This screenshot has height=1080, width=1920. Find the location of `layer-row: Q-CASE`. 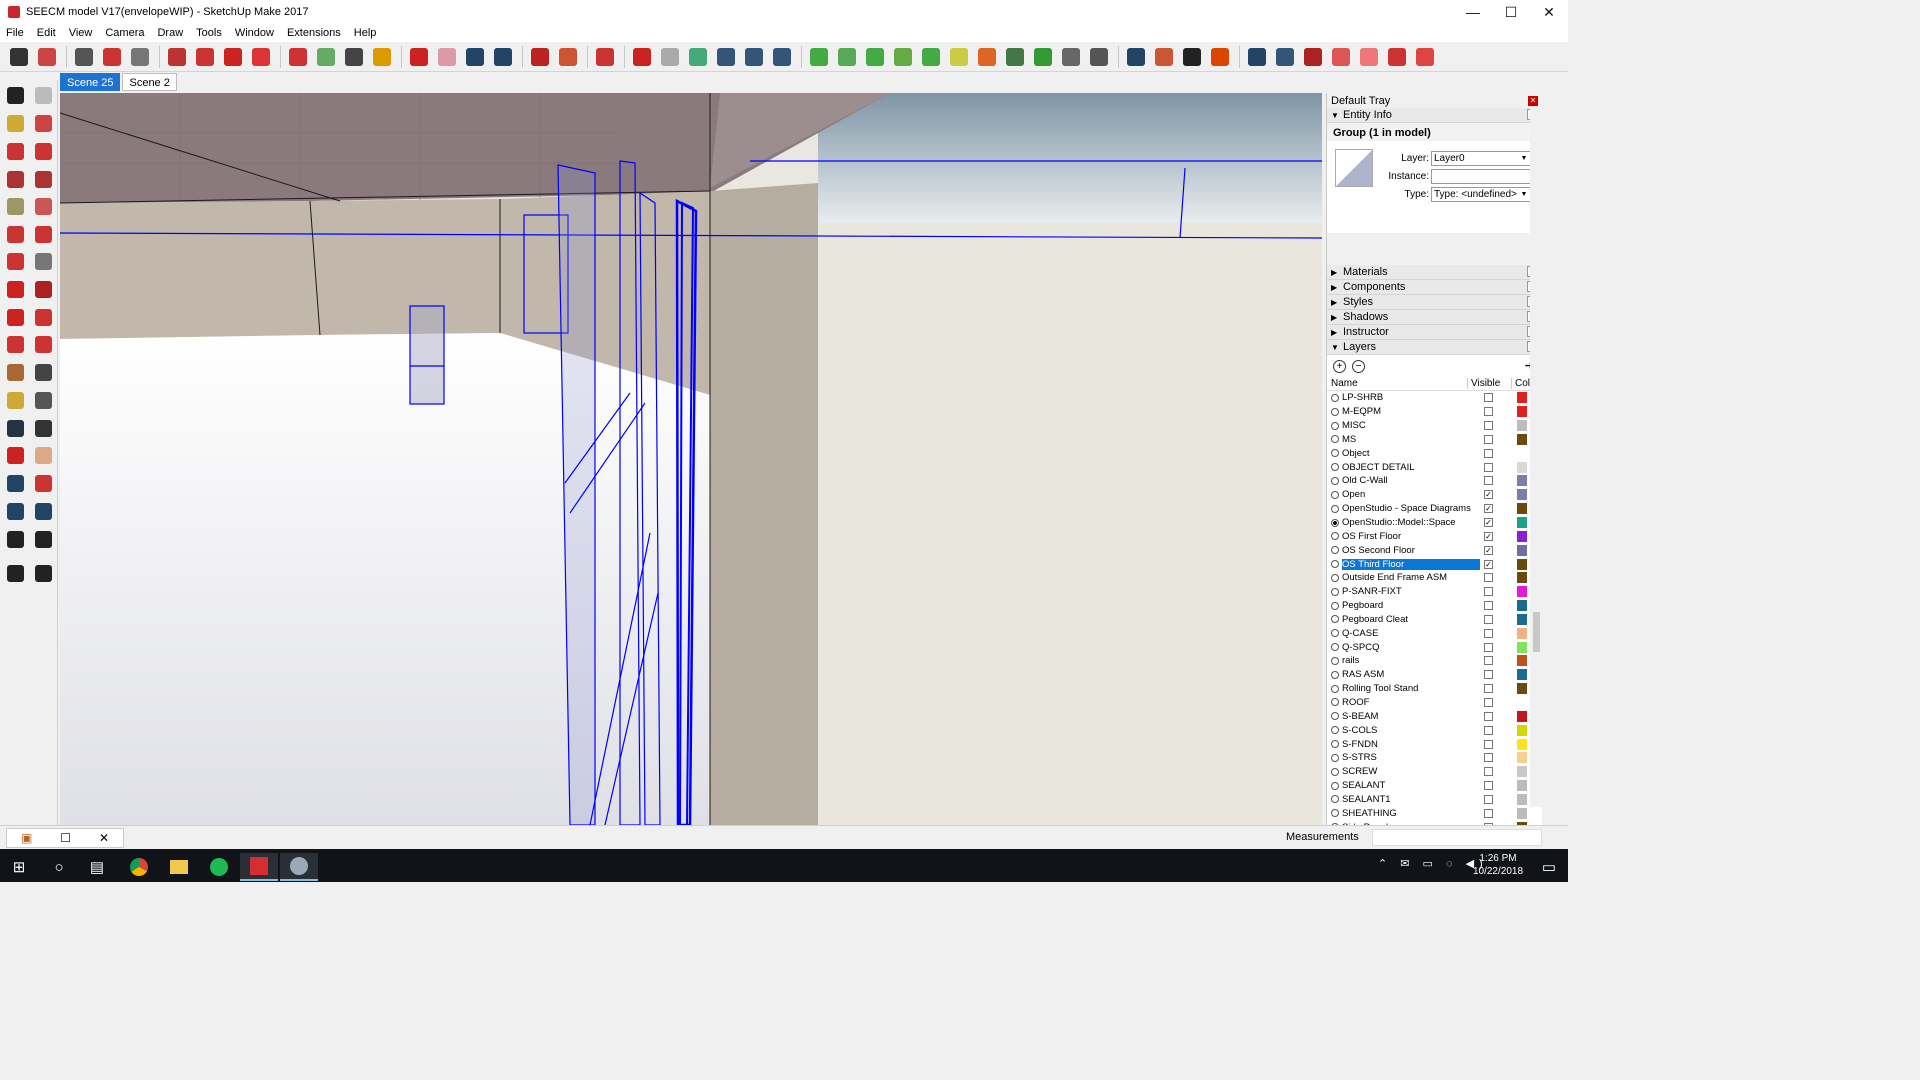

layer-row: Q-CASE is located at coordinates (1434, 633).